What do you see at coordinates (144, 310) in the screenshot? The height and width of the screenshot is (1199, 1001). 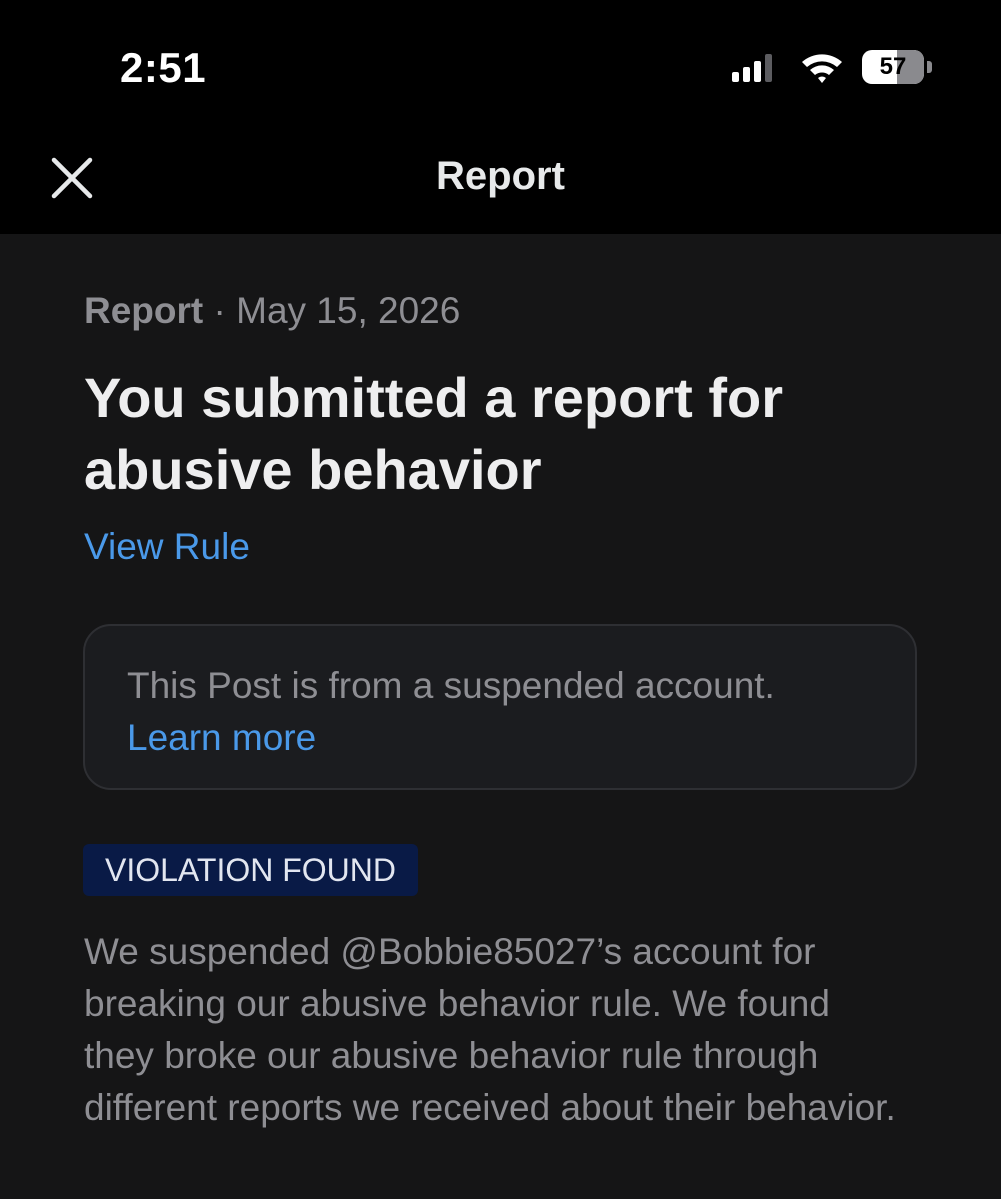 I see `report-meta-label: Report` at bounding box center [144, 310].